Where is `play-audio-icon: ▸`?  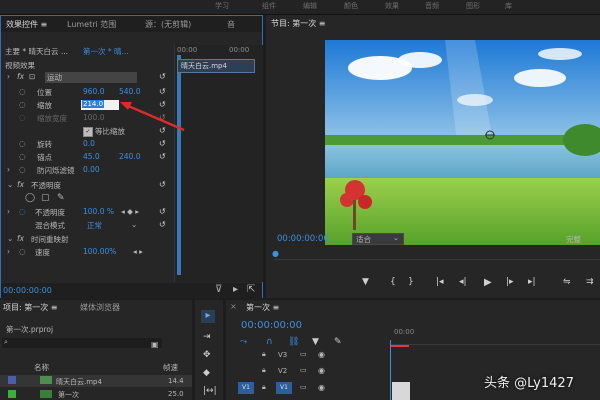 play-audio-icon: ▸ is located at coordinates (235, 289).